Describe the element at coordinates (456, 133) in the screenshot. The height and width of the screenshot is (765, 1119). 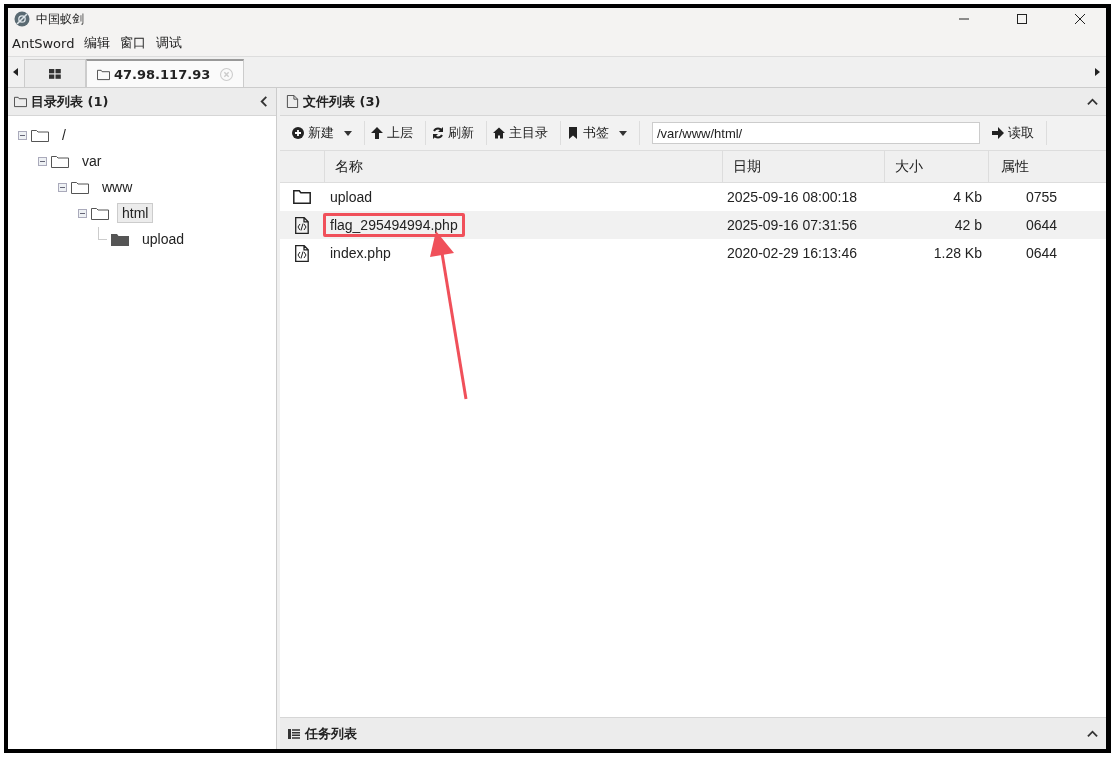
I see `toolbar-button: 刷新` at that location.